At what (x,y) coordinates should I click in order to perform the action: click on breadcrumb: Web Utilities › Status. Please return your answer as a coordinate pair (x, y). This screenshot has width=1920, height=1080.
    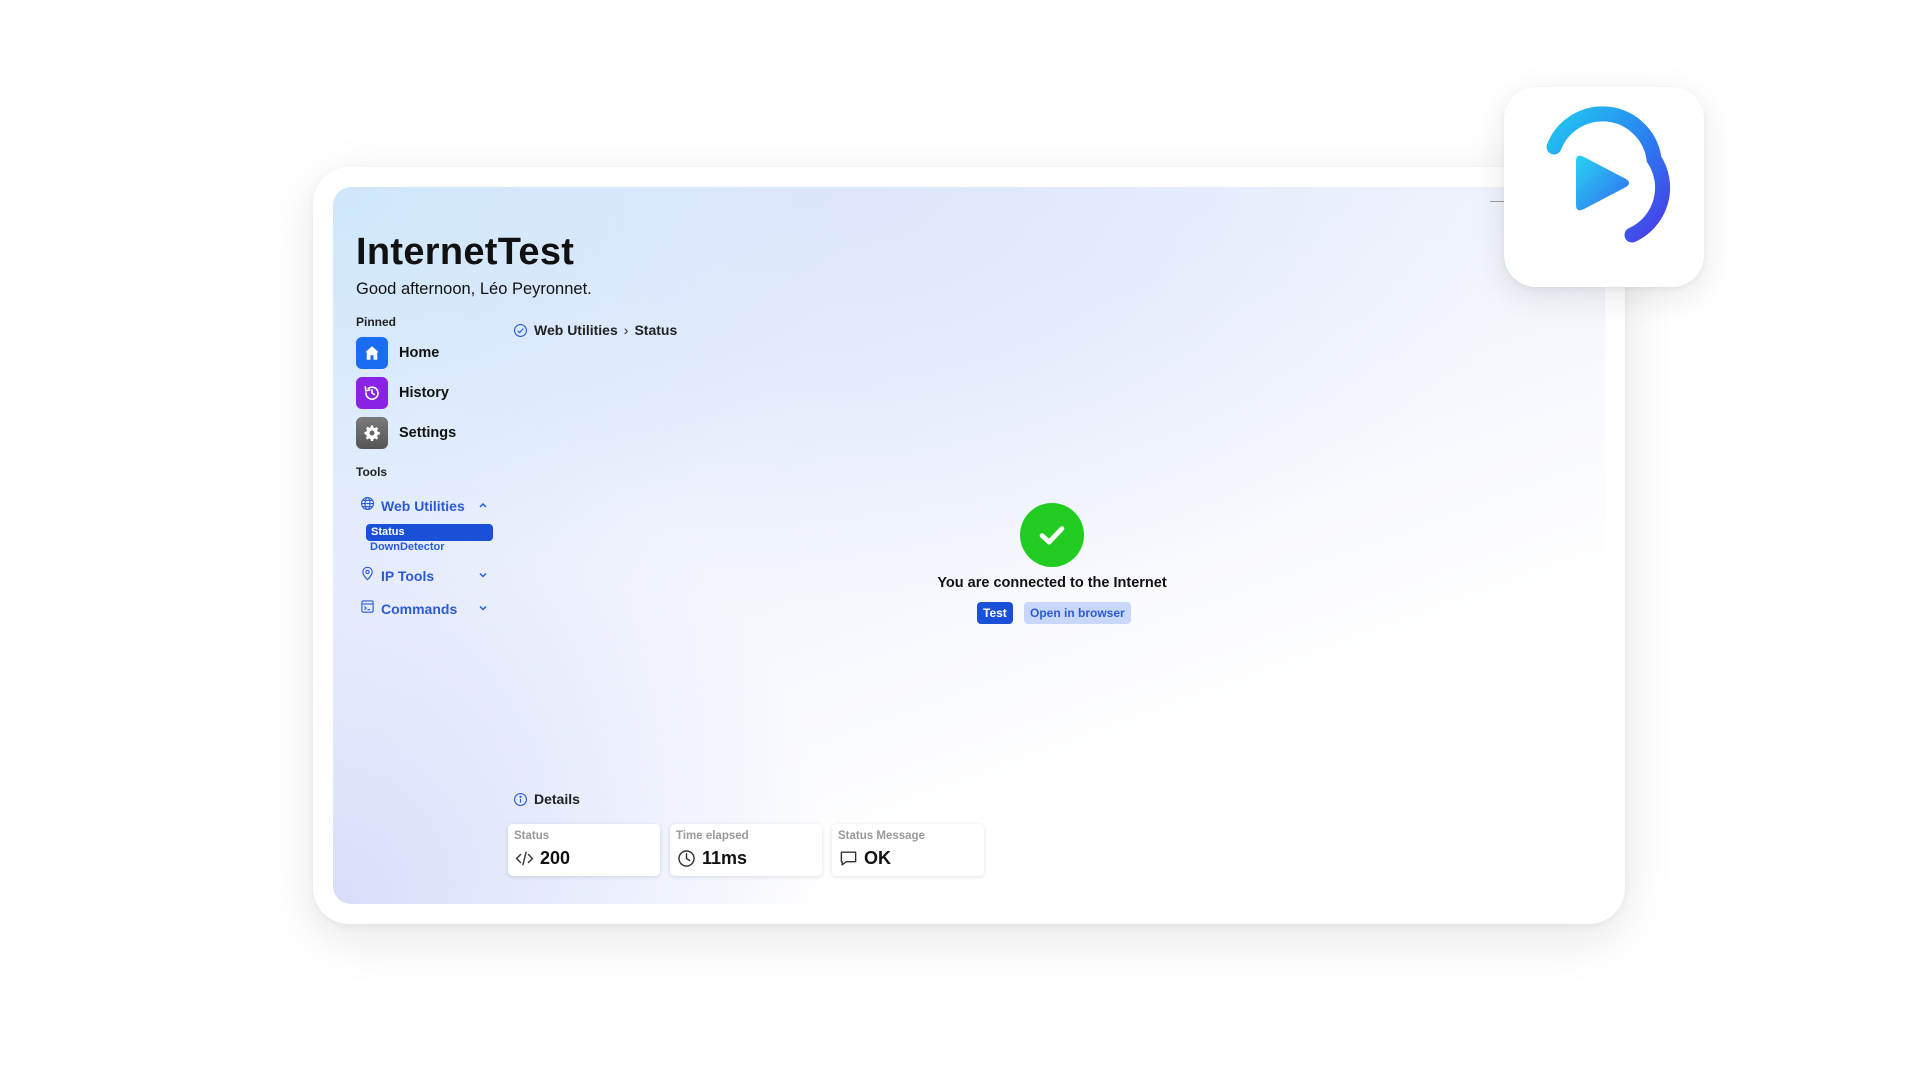
    Looking at the image, I should click on (595, 330).